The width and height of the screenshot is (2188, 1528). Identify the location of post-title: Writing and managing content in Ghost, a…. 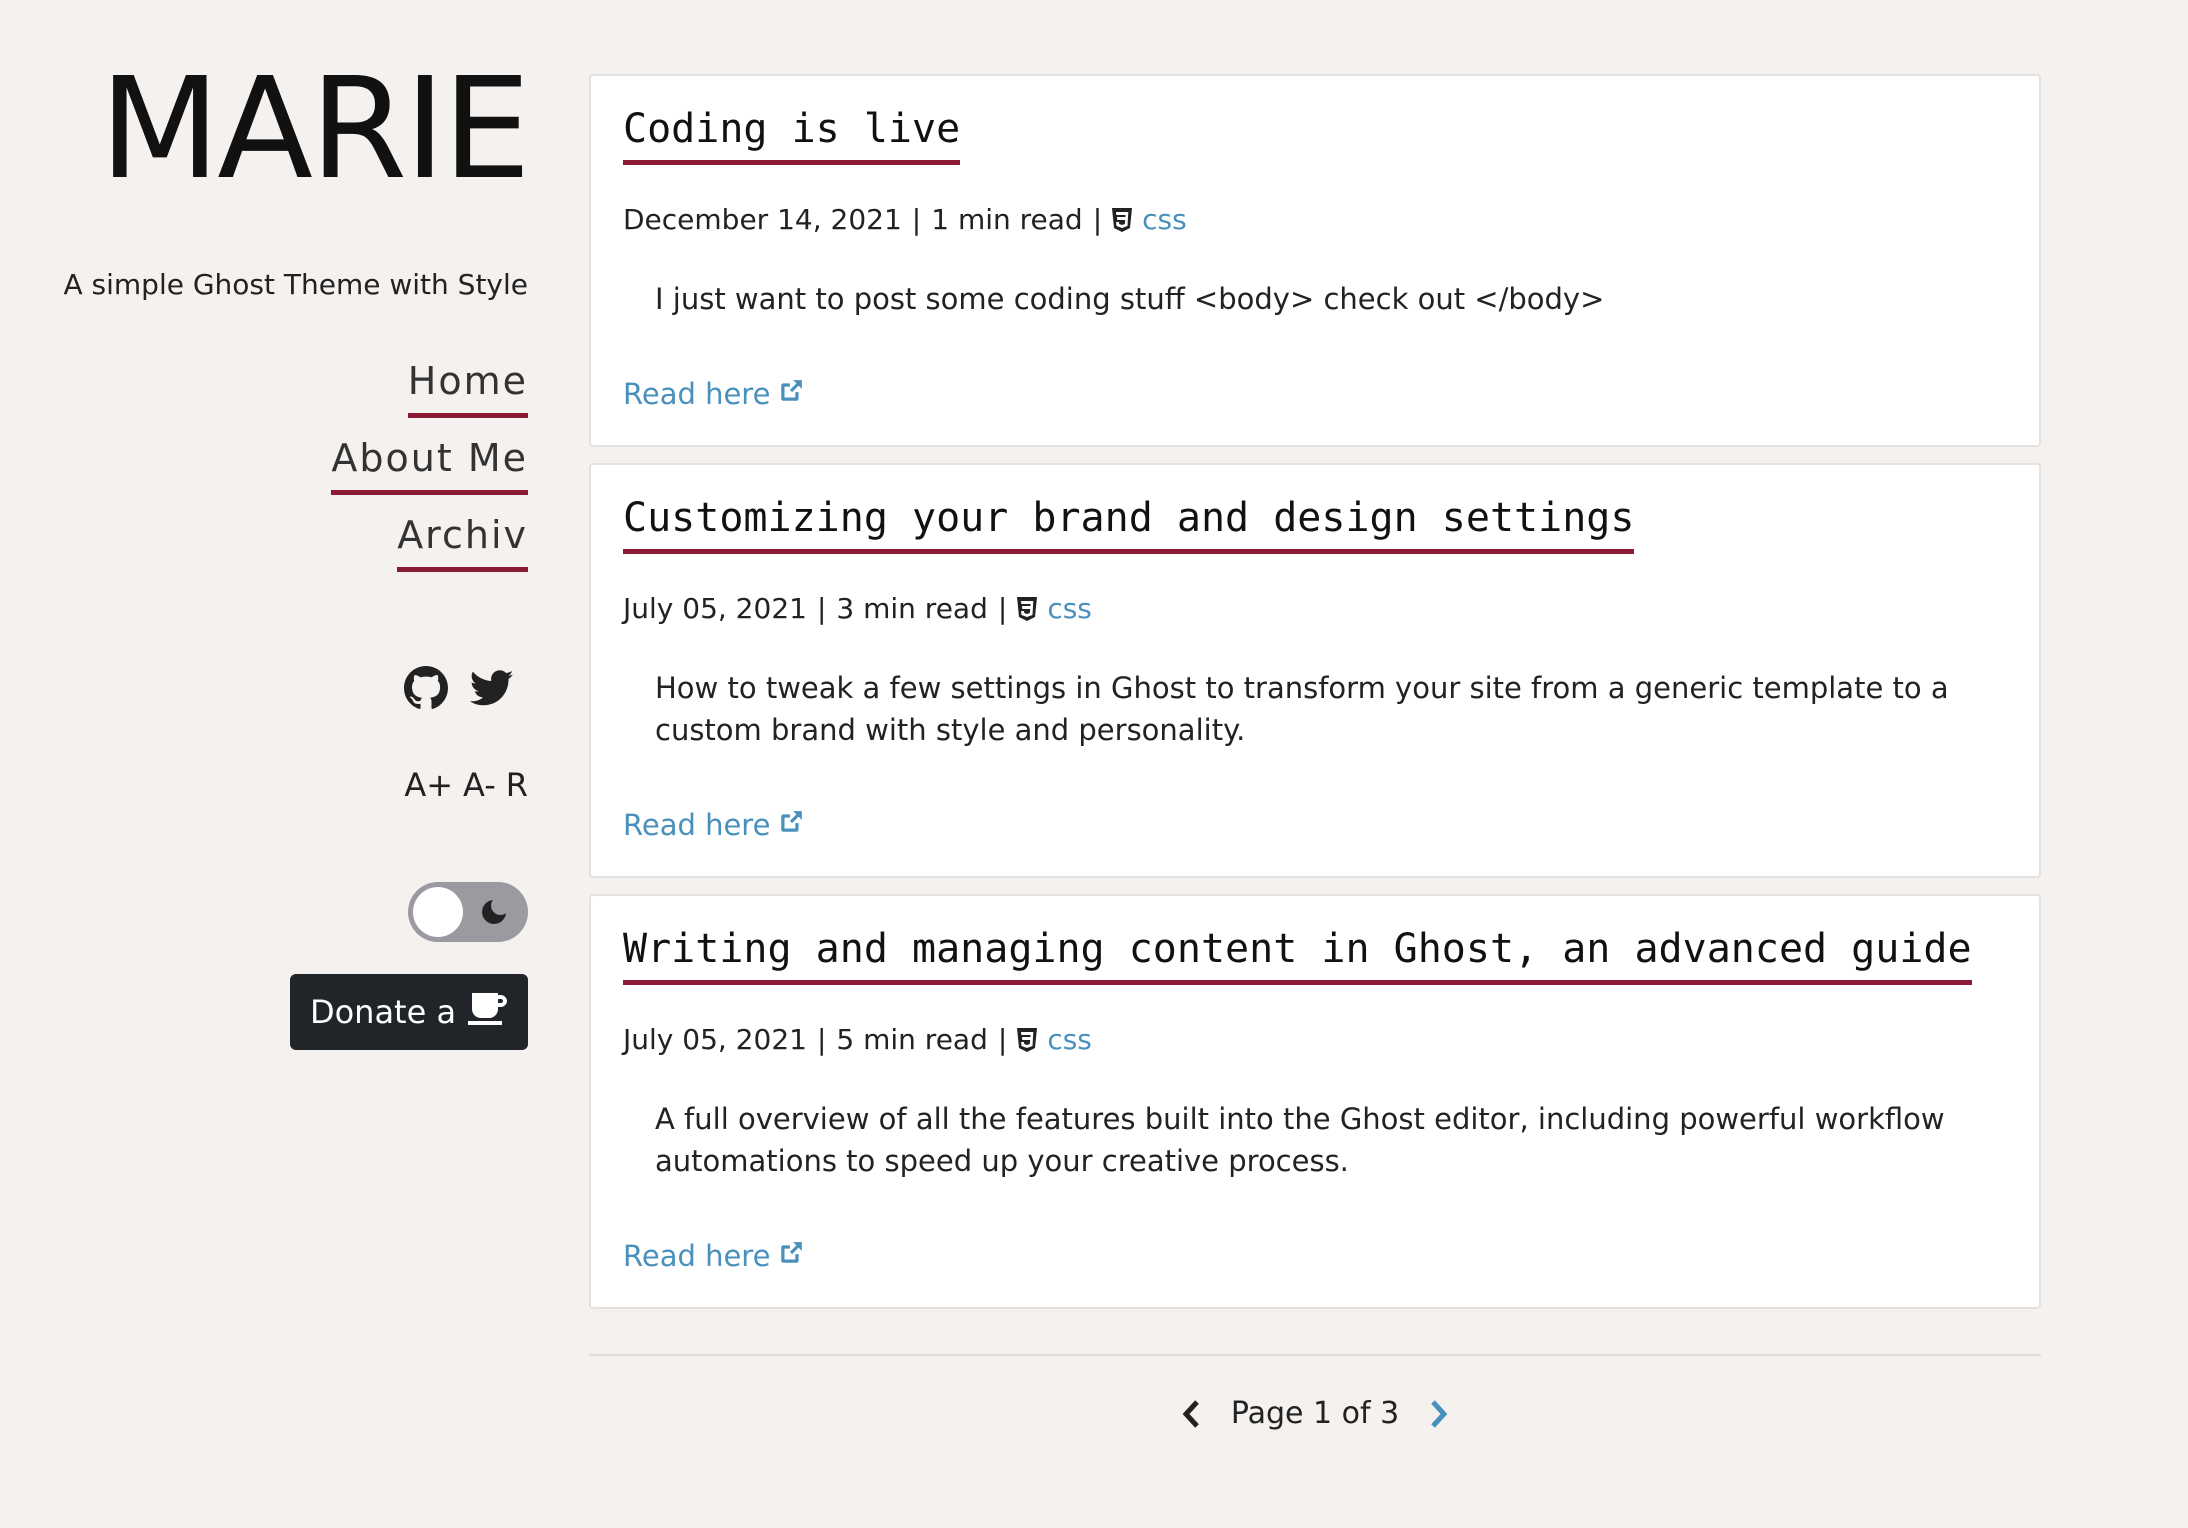
(1297, 954).